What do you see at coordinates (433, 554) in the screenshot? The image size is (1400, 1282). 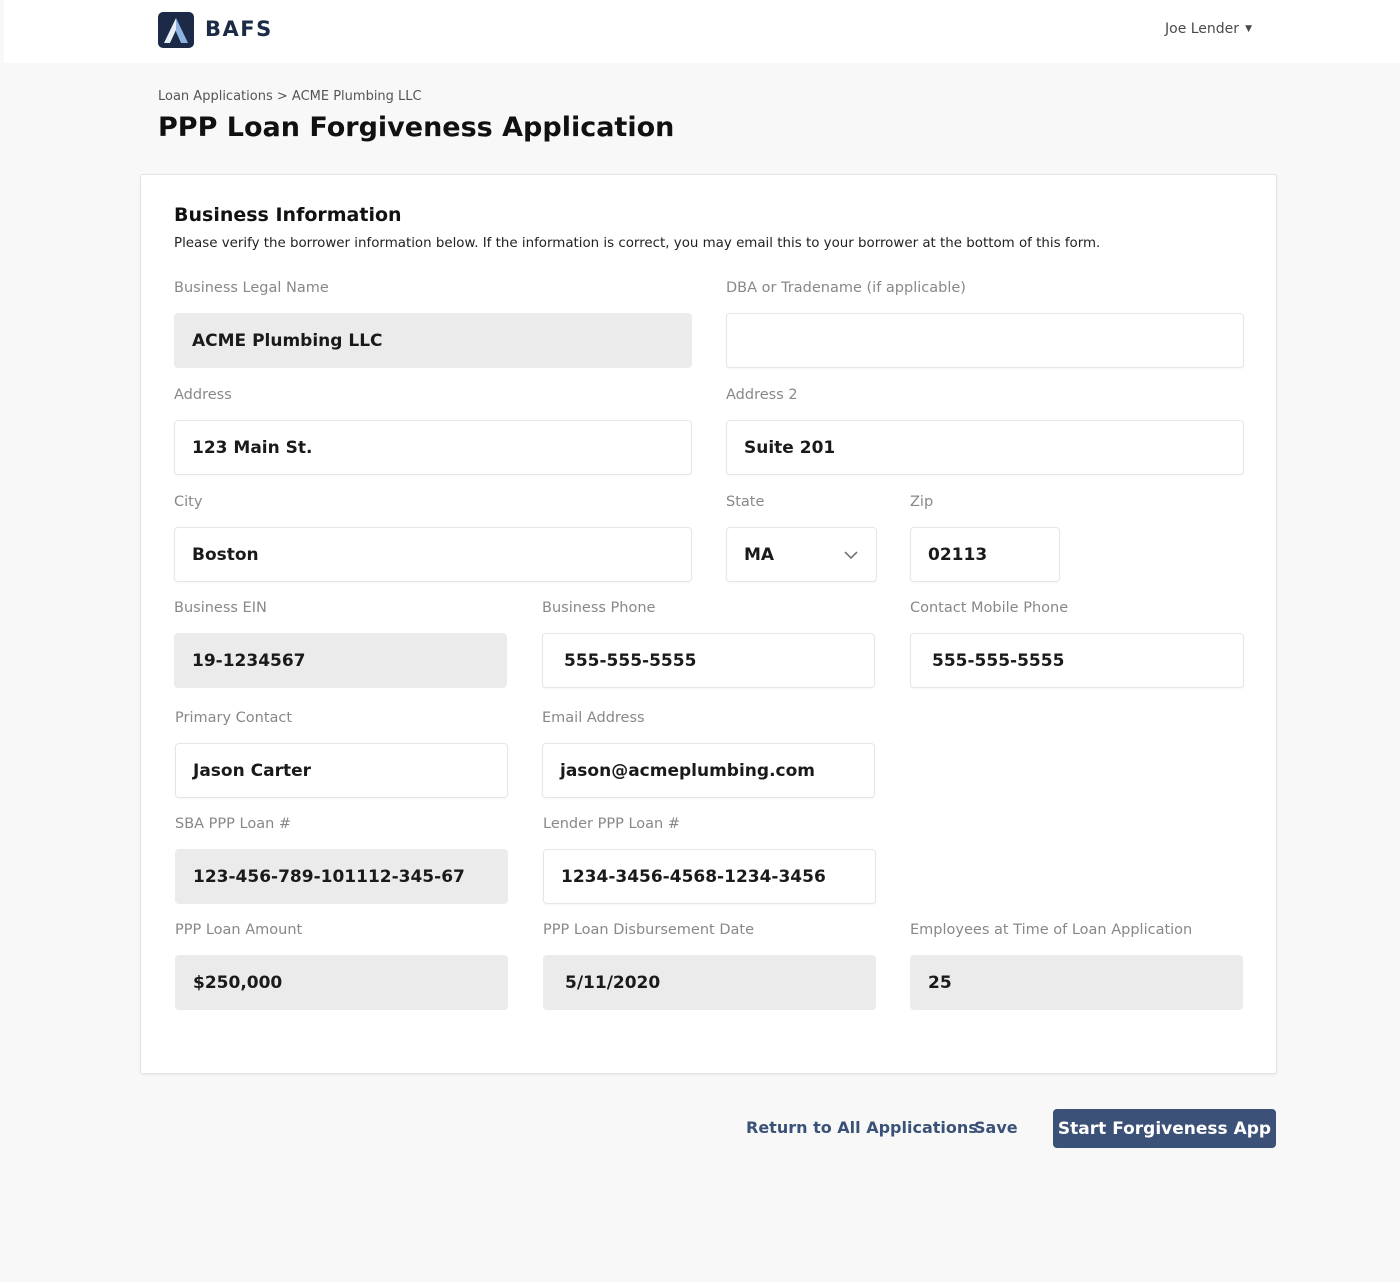 I see `city-input: Boston` at bounding box center [433, 554].